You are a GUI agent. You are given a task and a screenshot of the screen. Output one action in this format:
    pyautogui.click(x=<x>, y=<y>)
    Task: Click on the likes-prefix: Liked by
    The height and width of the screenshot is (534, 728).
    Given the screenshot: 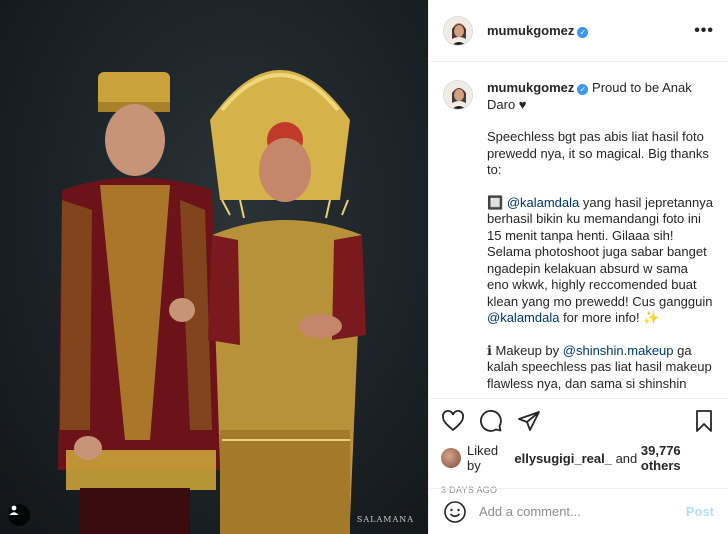 What is the action you would take?
    pyautogui.click(x=483, y=458)
    